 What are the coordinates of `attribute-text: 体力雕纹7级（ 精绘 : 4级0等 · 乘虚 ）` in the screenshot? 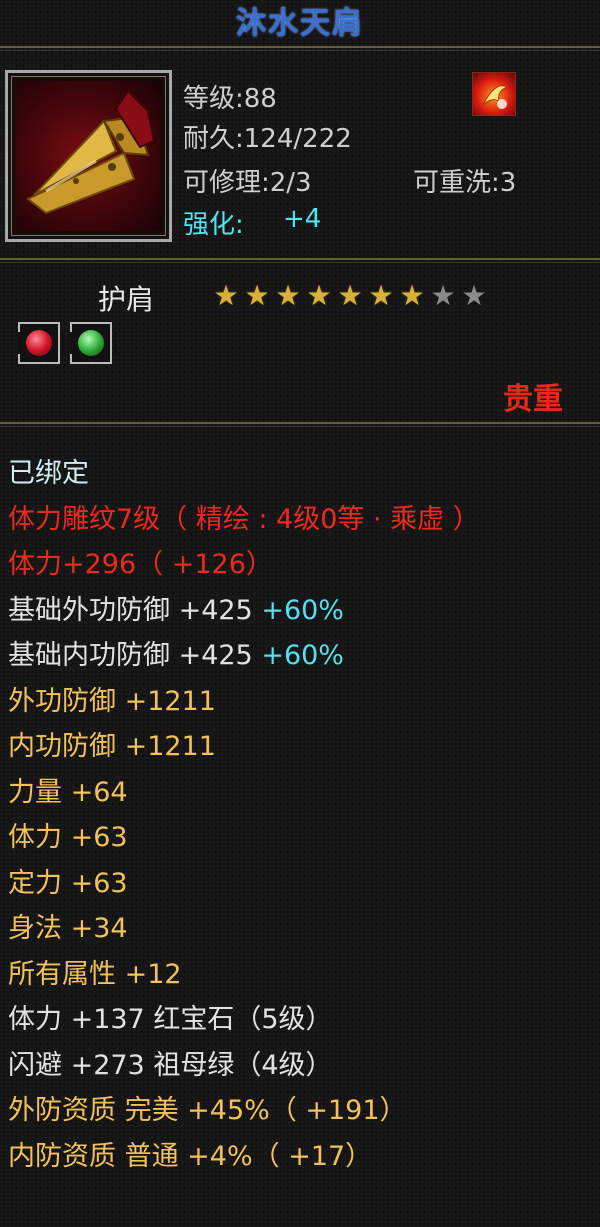 It's located at (244, 519).